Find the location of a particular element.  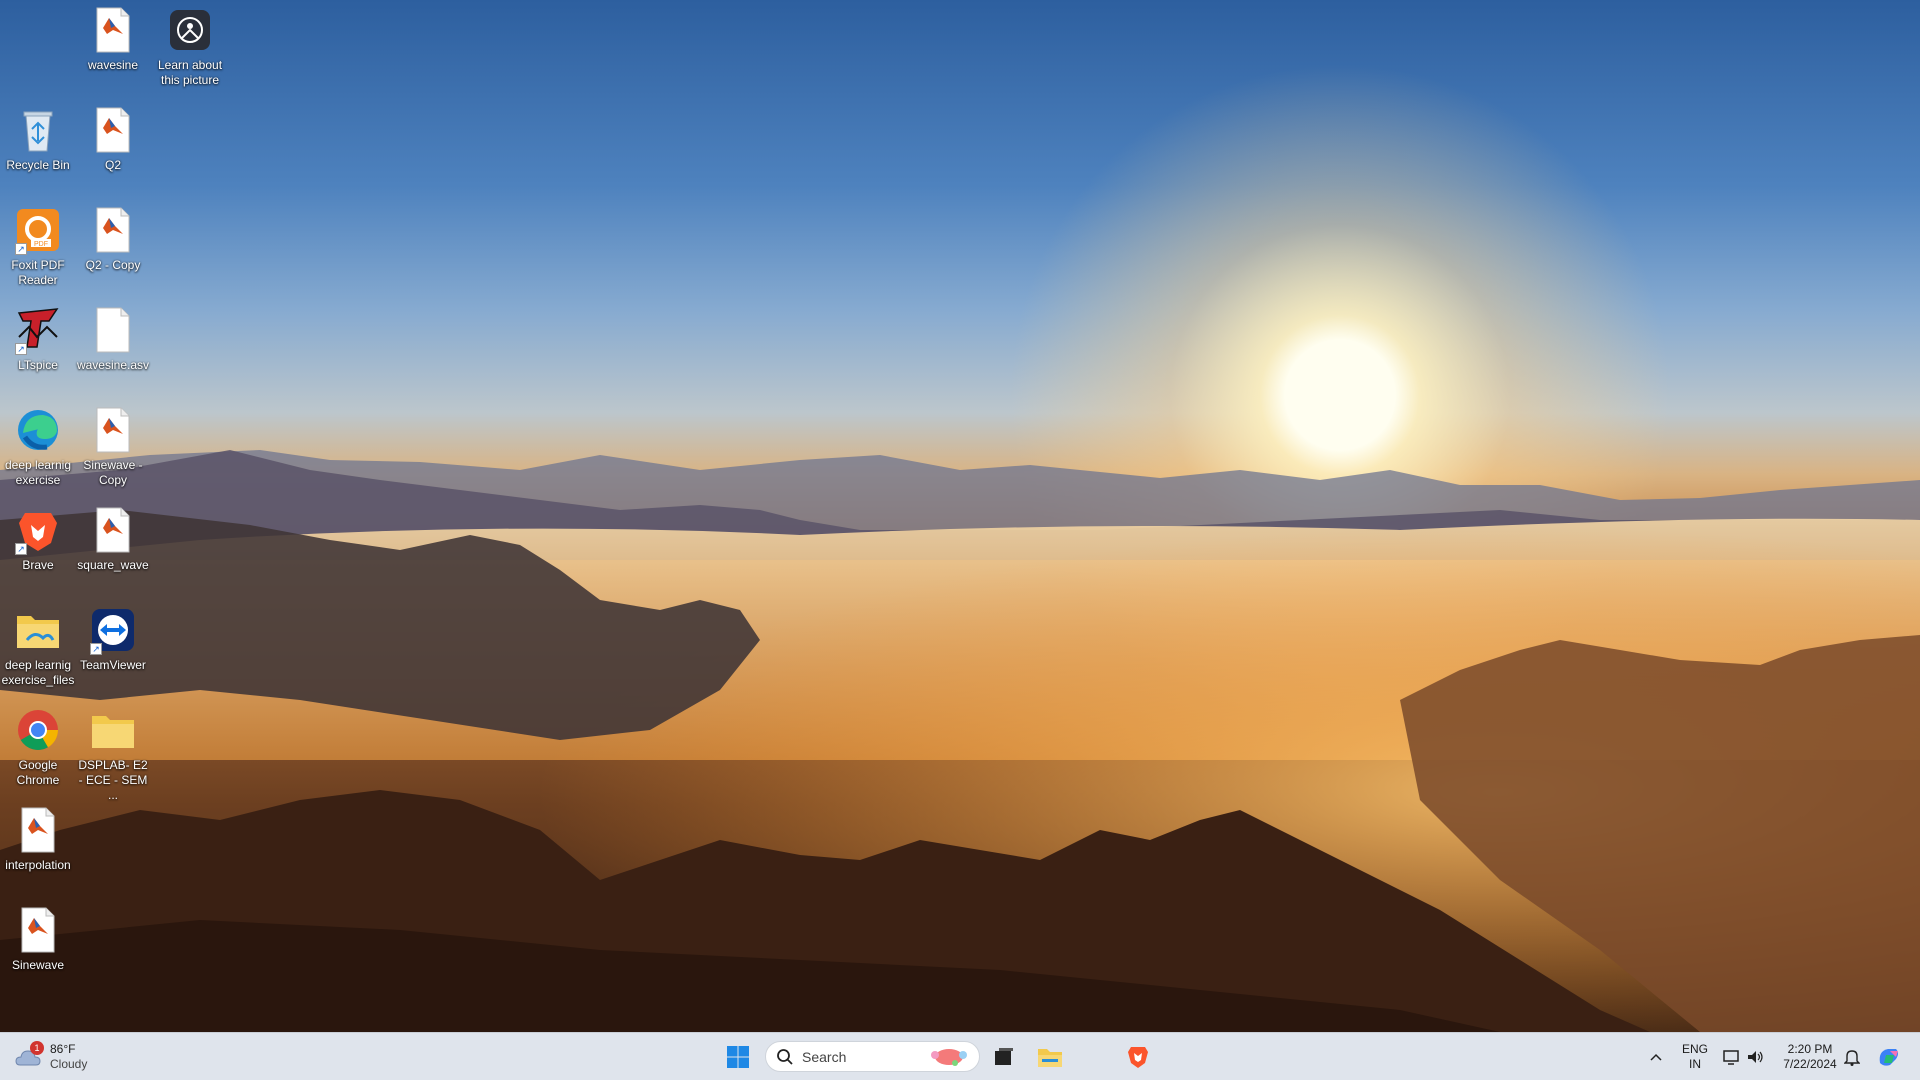

windows-logo-icon is located at coordinates (738, 1057).